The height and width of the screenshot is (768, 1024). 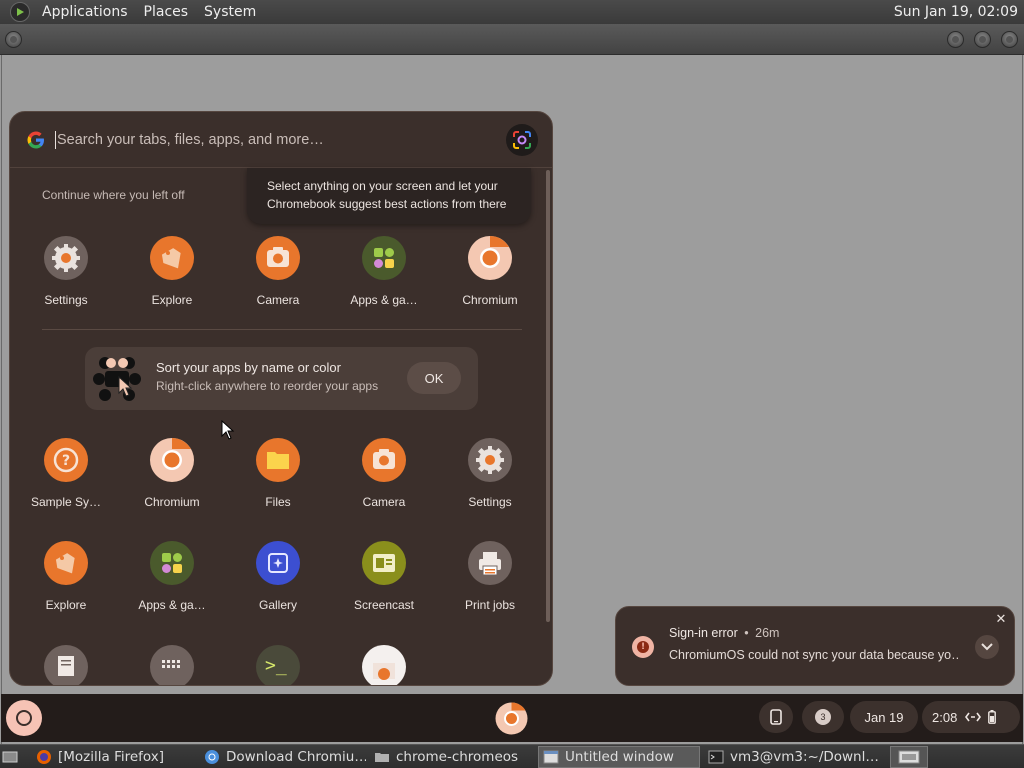 I want to click on help-icon: ?, so click(x=66, y=460).